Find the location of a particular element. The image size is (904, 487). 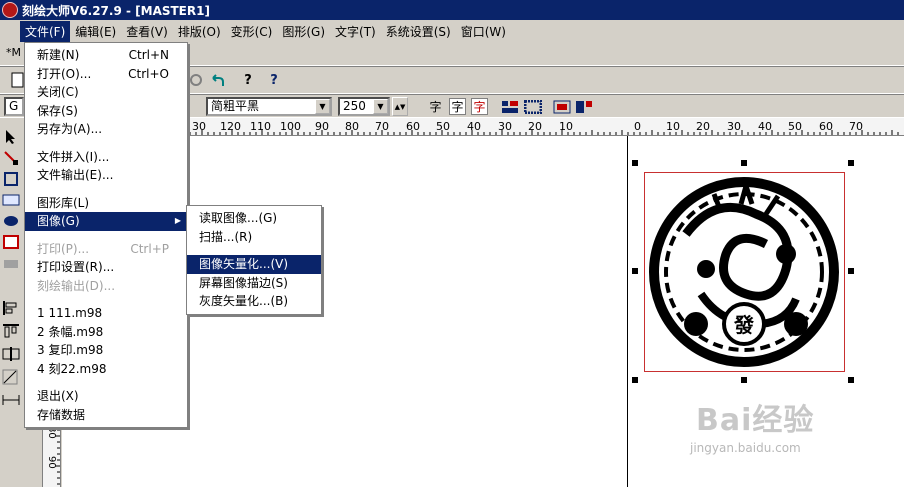

file-menu-item-shortcut: Ctrl+O is located at coordinates (148, 73).